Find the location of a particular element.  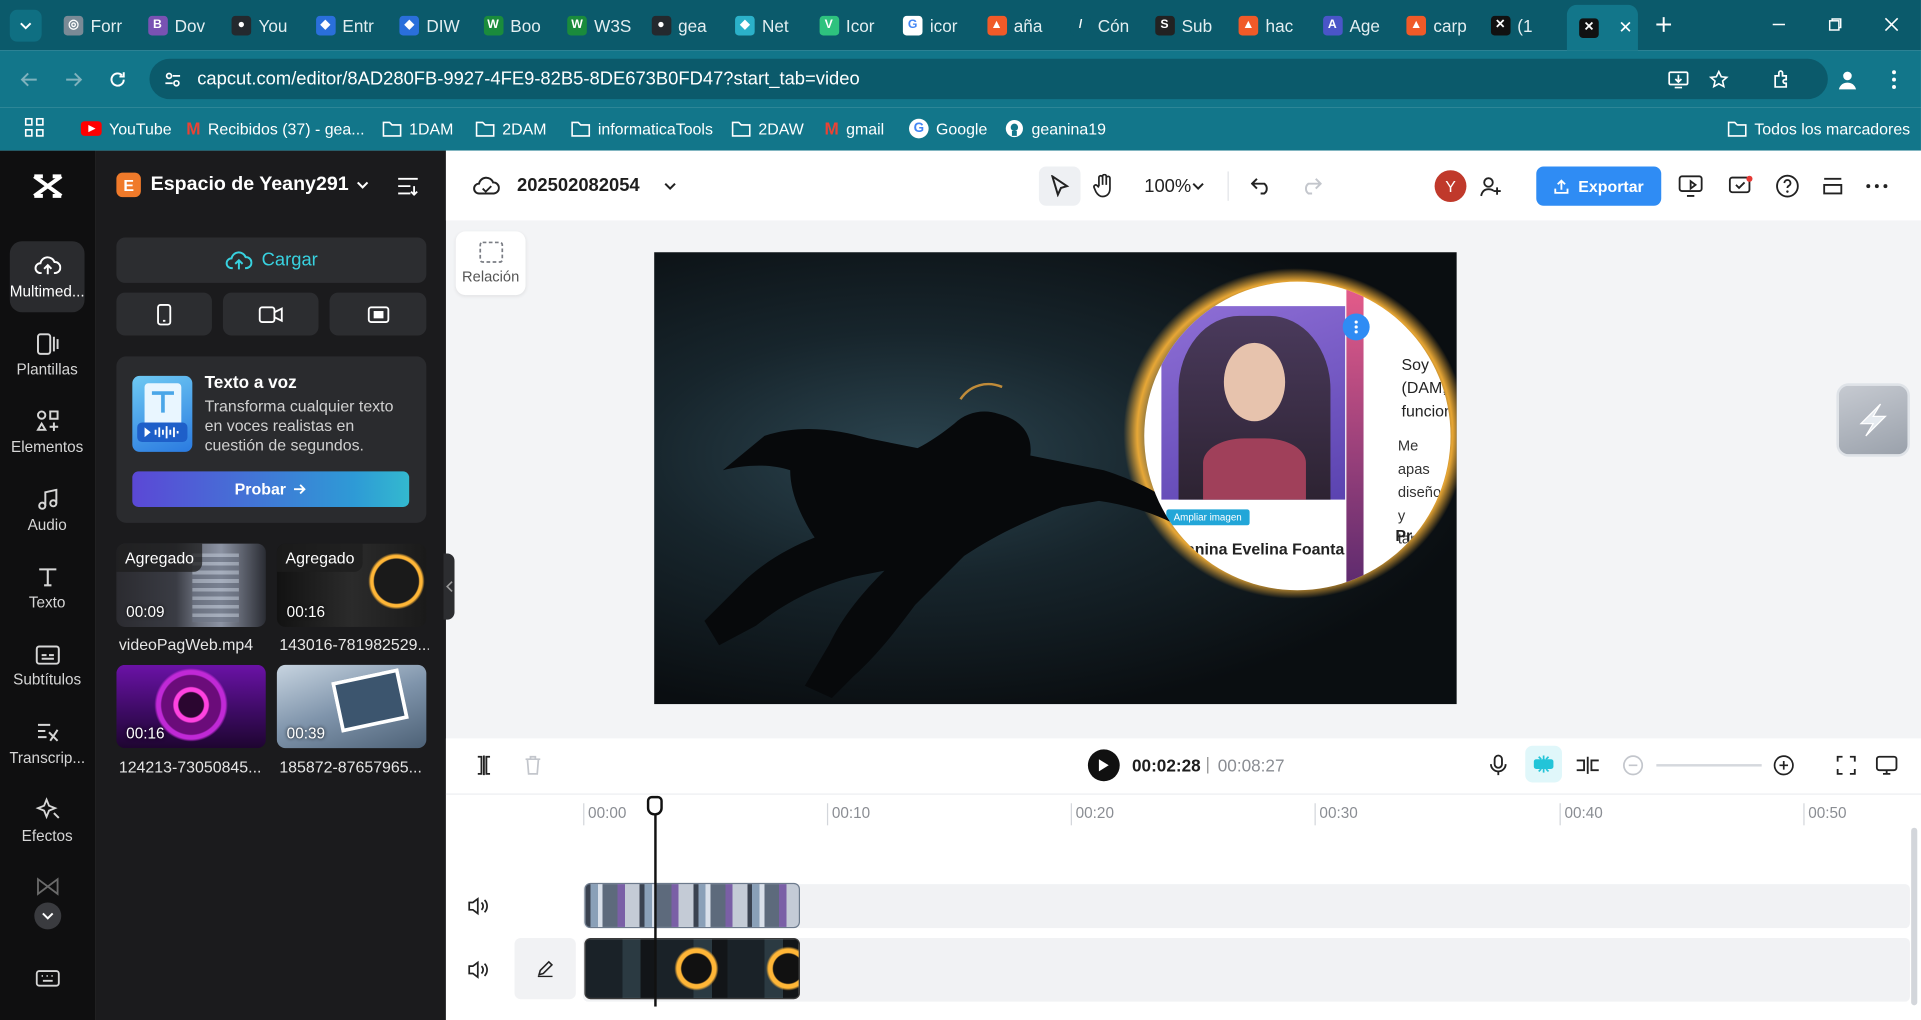

bookmark-star-icon is located at coordinates (1719, 79).